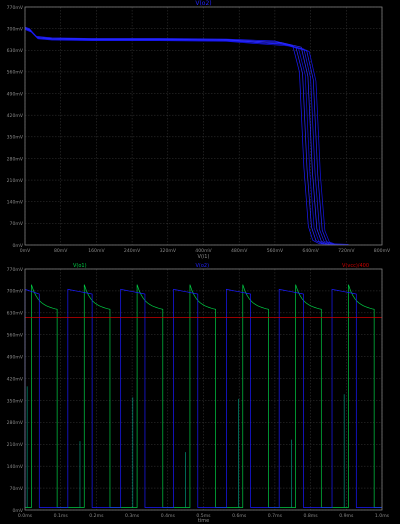  Describe the element at coordinates (15, 8) in the screenshot. I see `xy-plot-y-tick-label: 770mV` at that location.